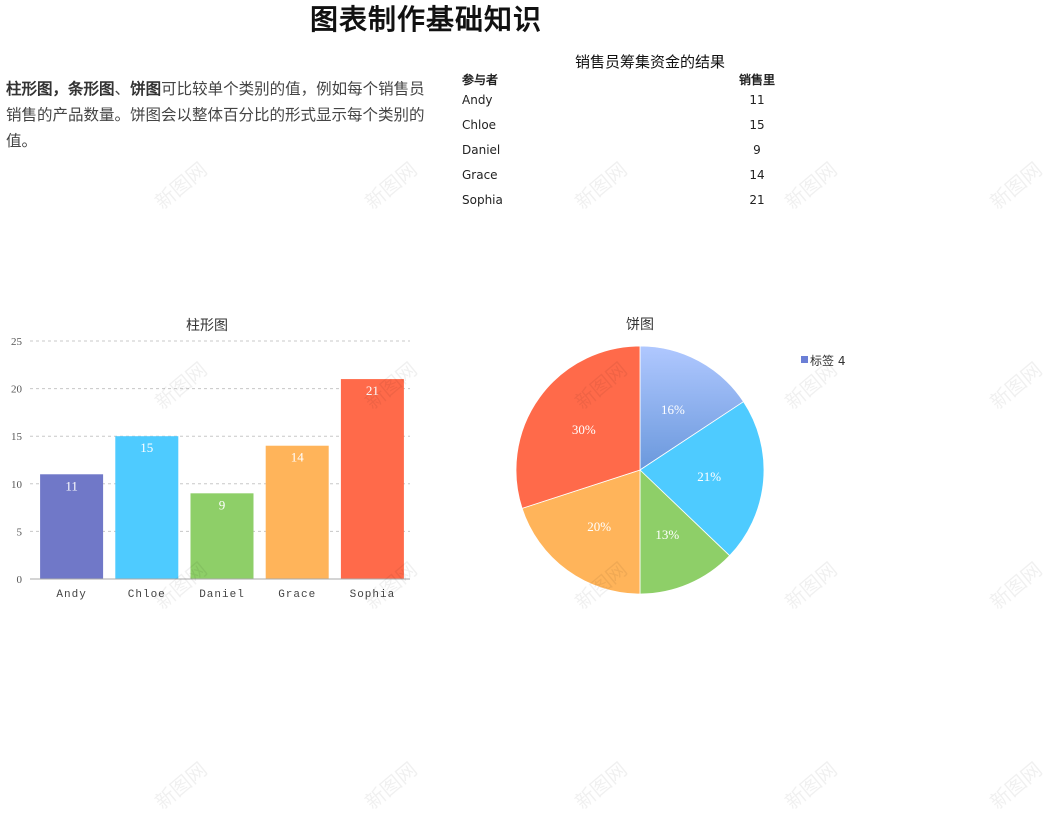 The height and width of the screenshot is (816, 1056). Describe the element at coordinates (222, 595) in the screenshot. I see `x-tick-label: Daniel` at that location.